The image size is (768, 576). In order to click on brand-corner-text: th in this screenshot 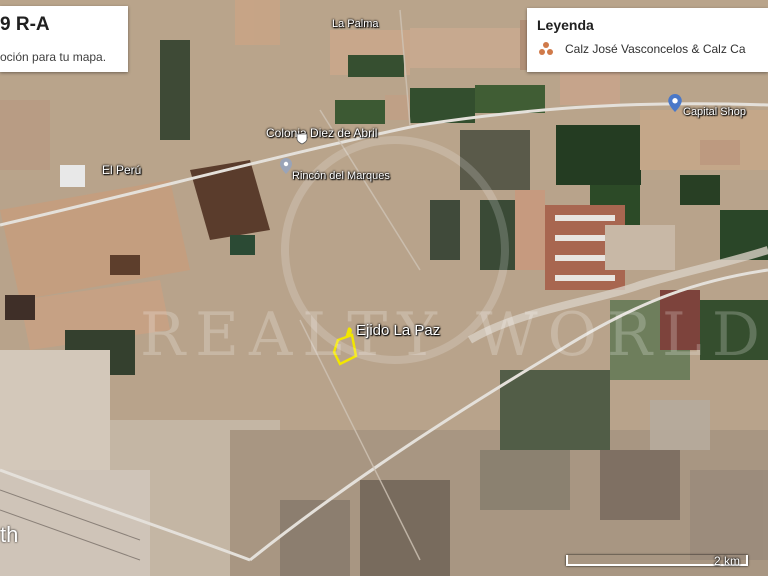, I will do `click(9, 534)`.